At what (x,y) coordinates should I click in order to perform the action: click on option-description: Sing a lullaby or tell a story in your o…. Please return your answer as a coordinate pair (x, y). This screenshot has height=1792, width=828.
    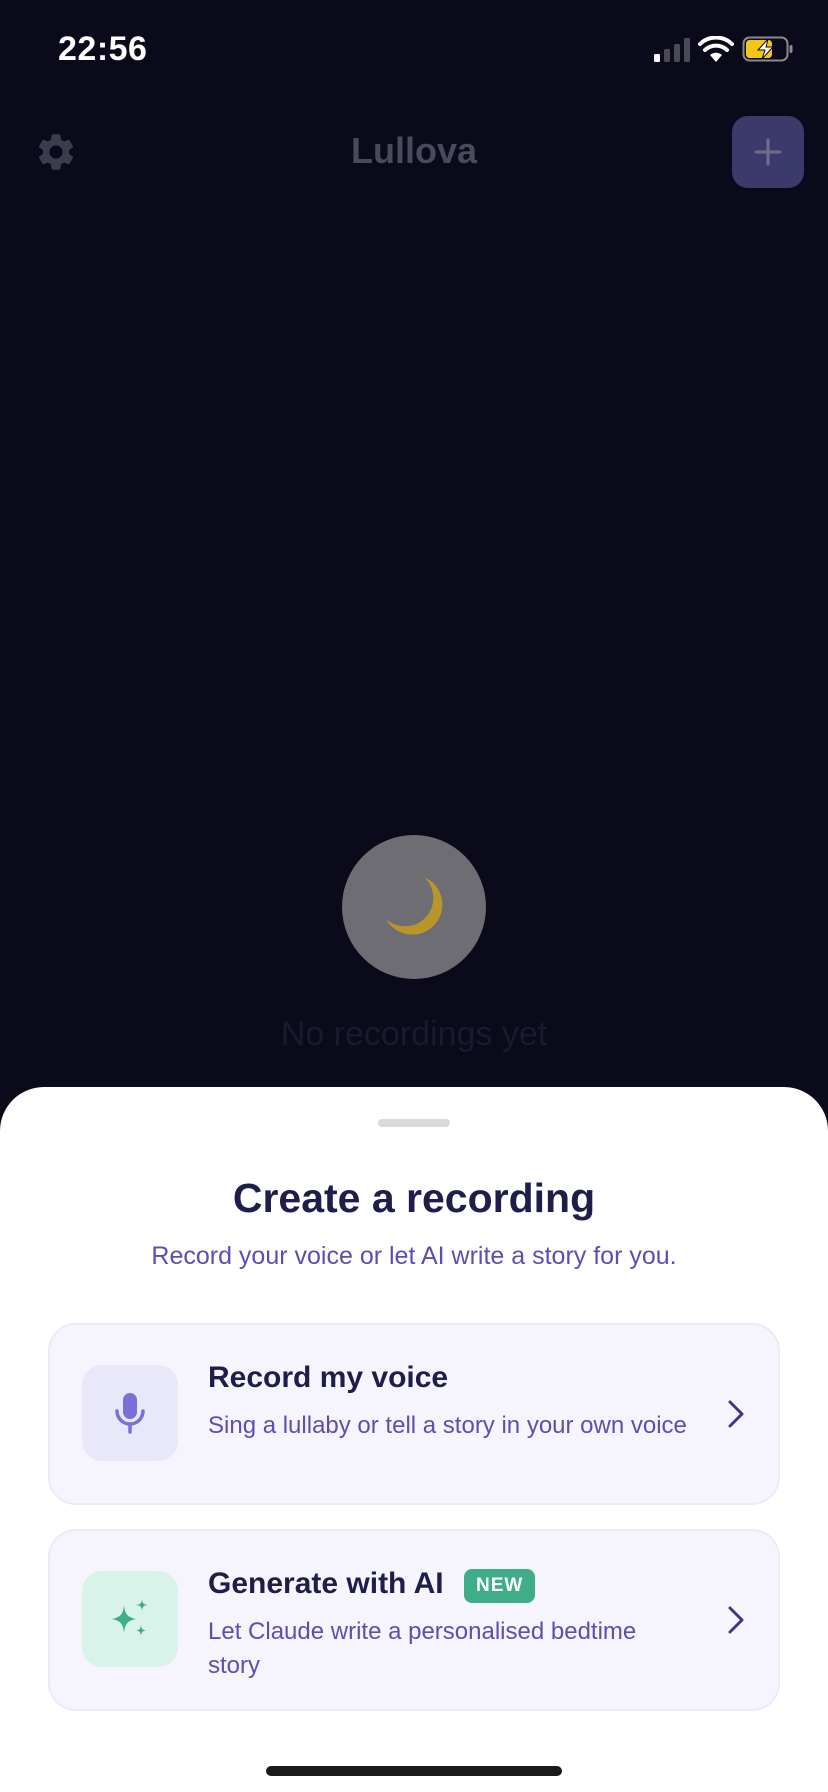
    Looking at the image, I should click on (447, 1425).